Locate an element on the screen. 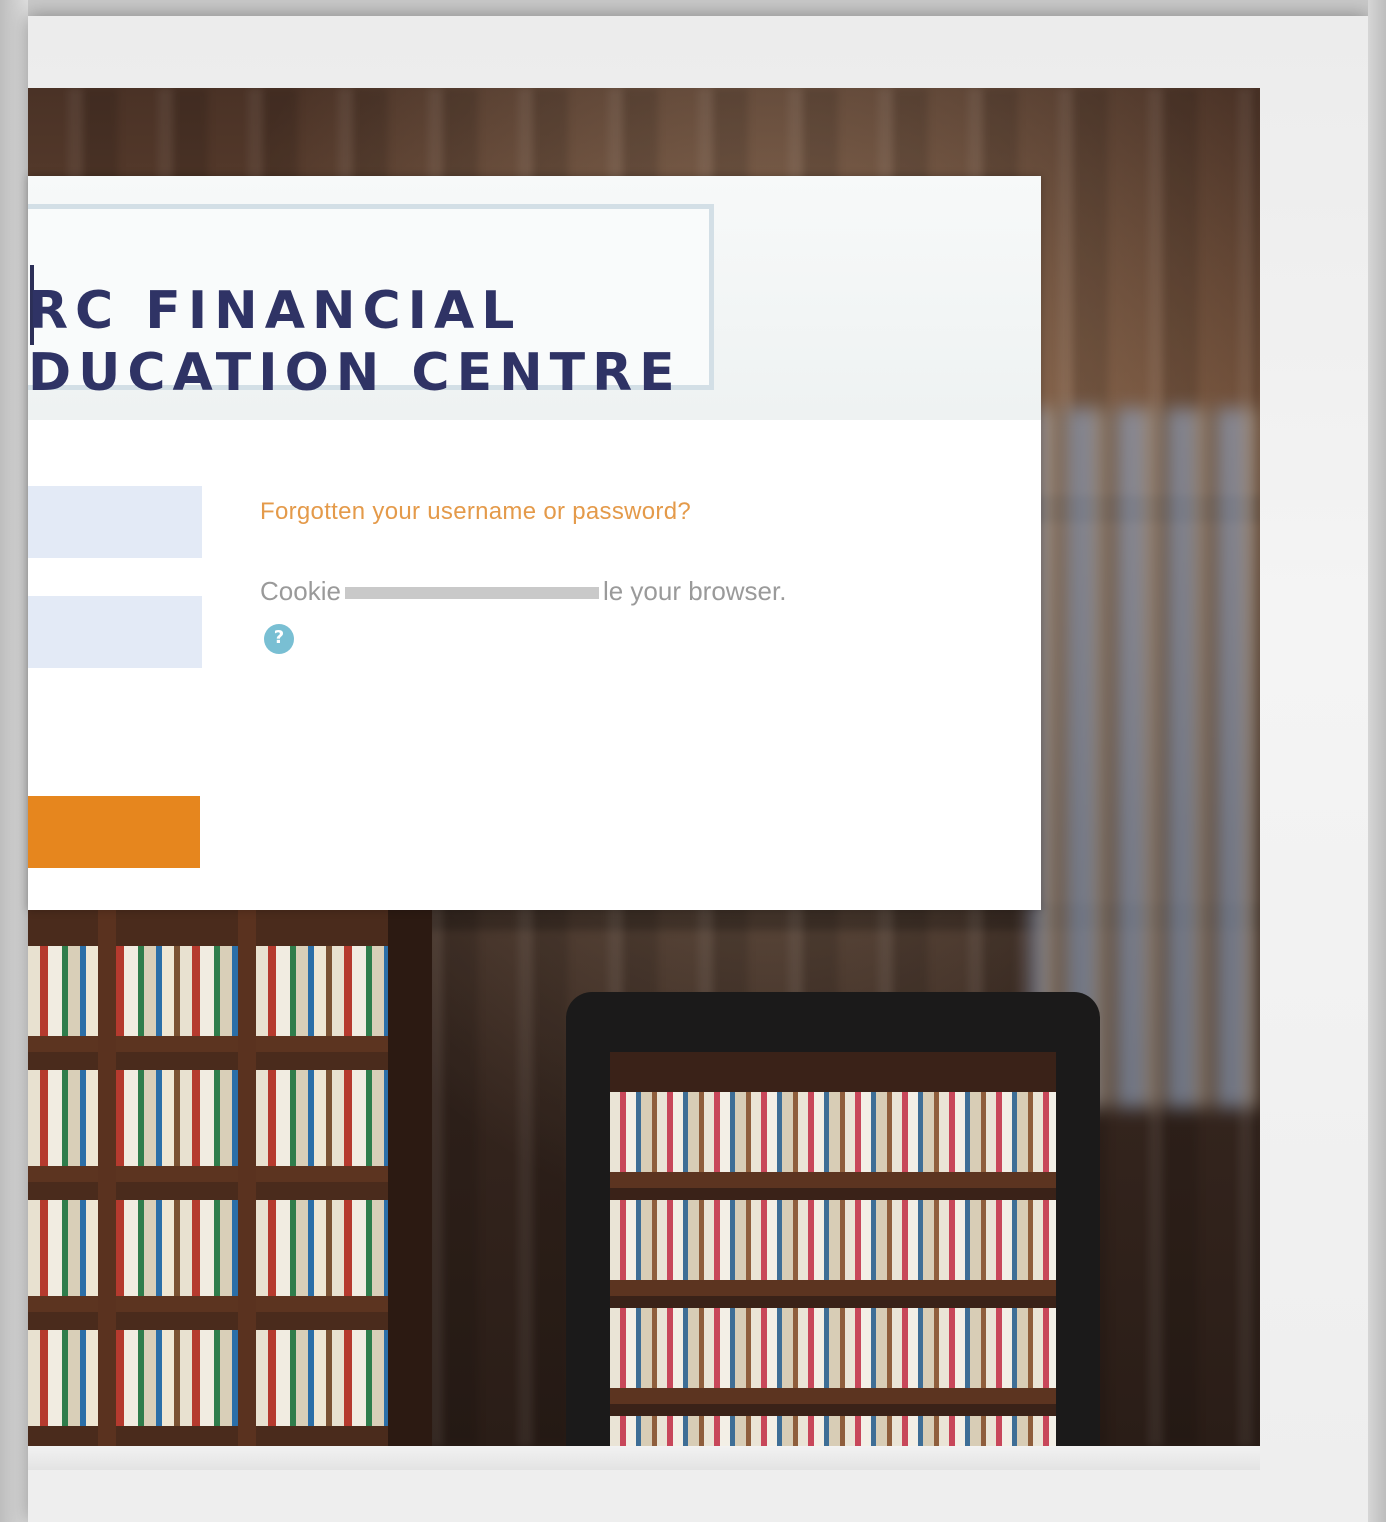 Image resolution: width=1386 pixels, height=1522 pixels. cookies-notice: Cookie le your browser. is located at coordinates (523, 591).